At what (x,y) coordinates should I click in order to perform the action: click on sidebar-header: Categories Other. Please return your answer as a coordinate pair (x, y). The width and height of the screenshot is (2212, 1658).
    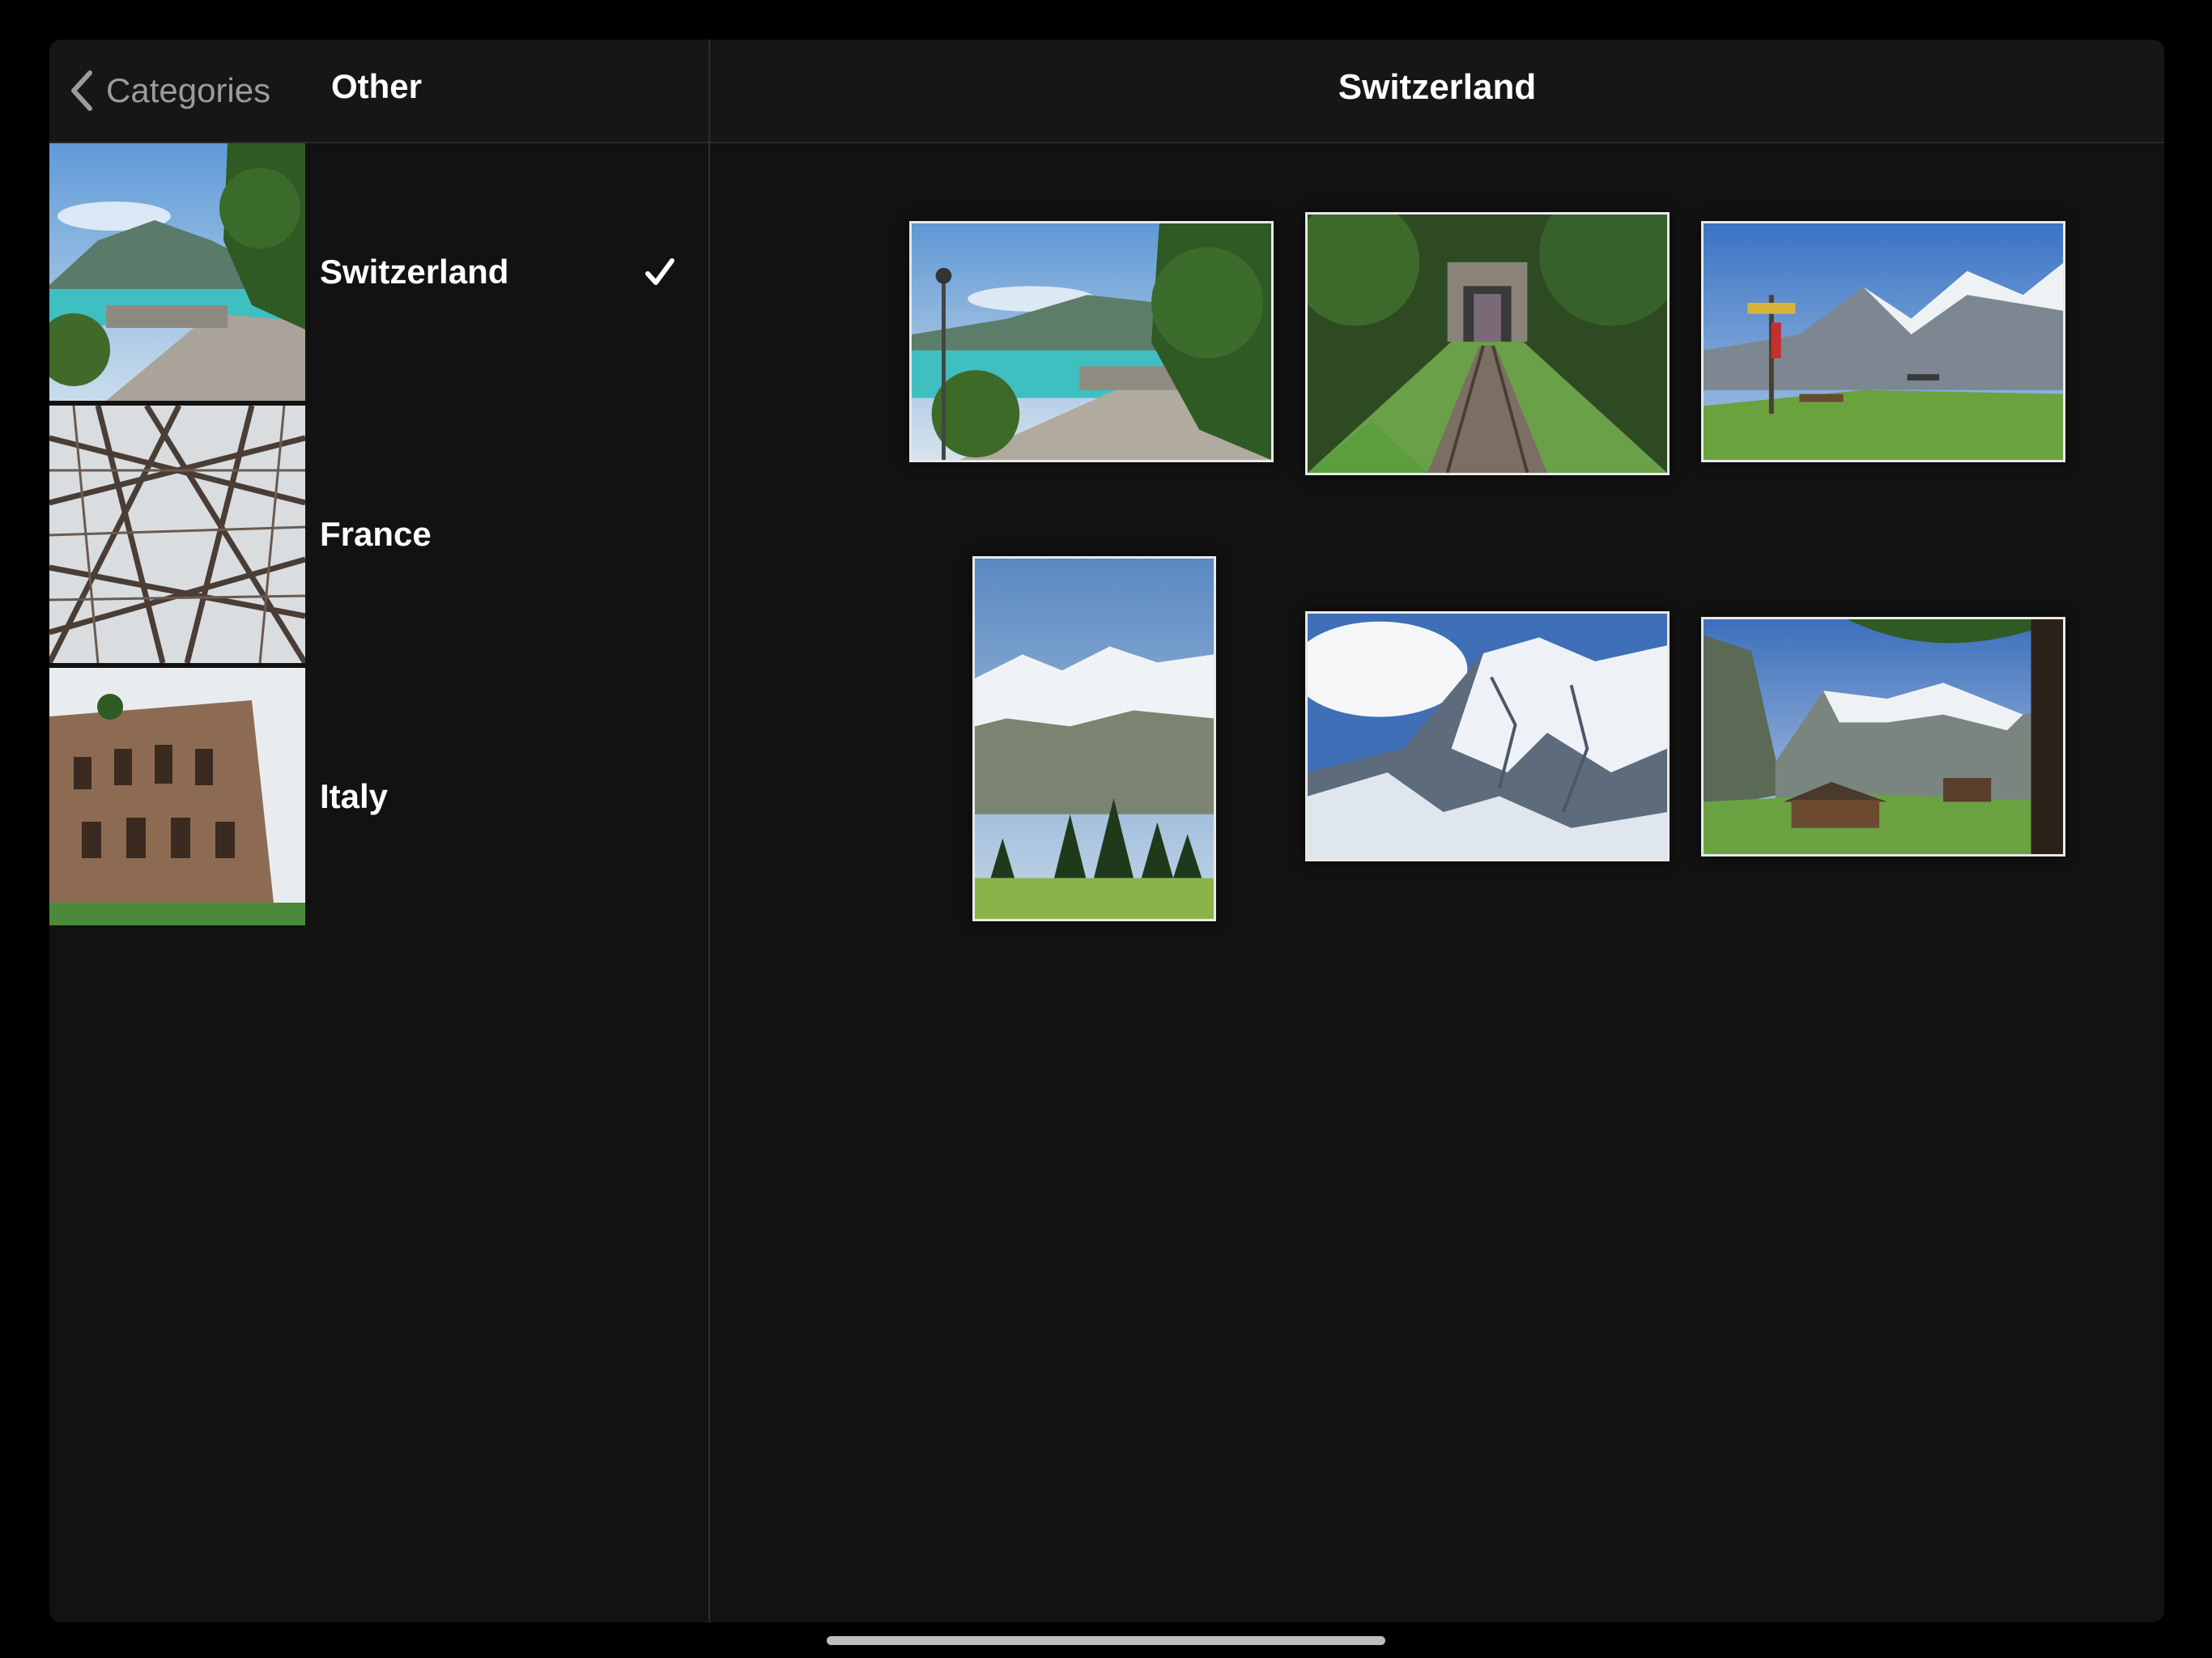
    Looking at the image, I should click on (379, 91).